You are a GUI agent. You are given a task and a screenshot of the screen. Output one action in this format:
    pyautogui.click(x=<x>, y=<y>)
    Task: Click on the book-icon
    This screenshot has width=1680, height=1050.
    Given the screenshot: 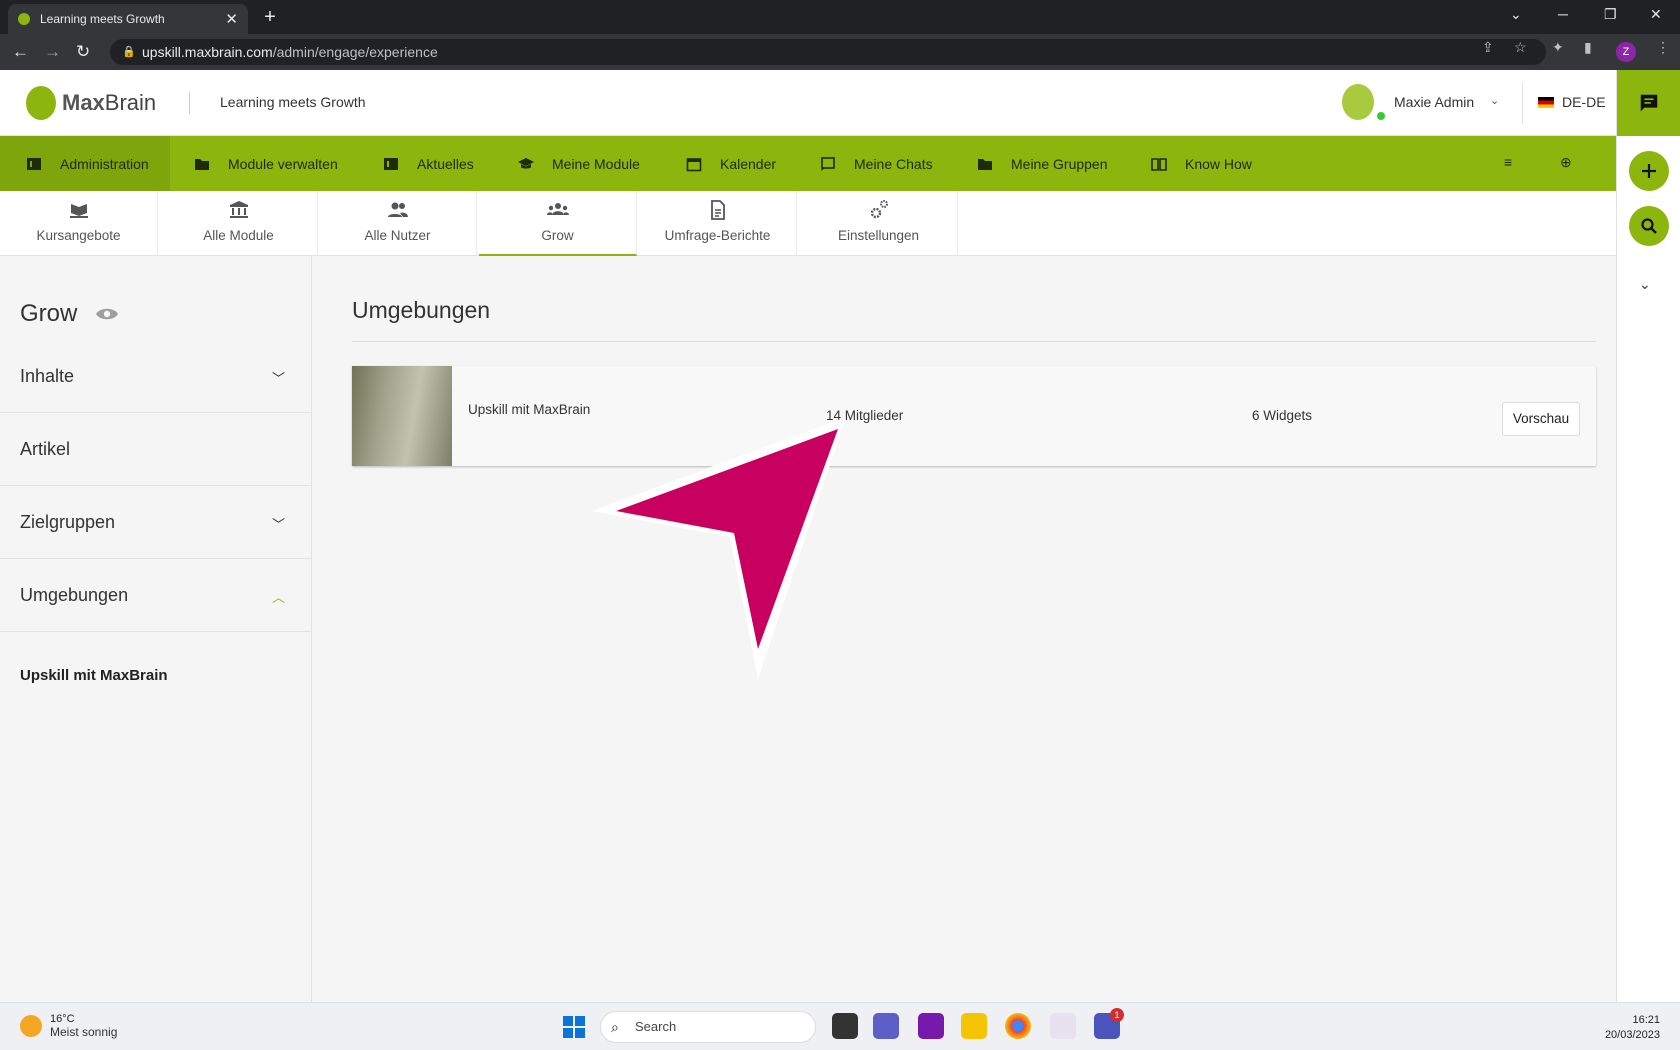 What is the action you would take?
    pyautogui.click(x=1159, y=164)
    